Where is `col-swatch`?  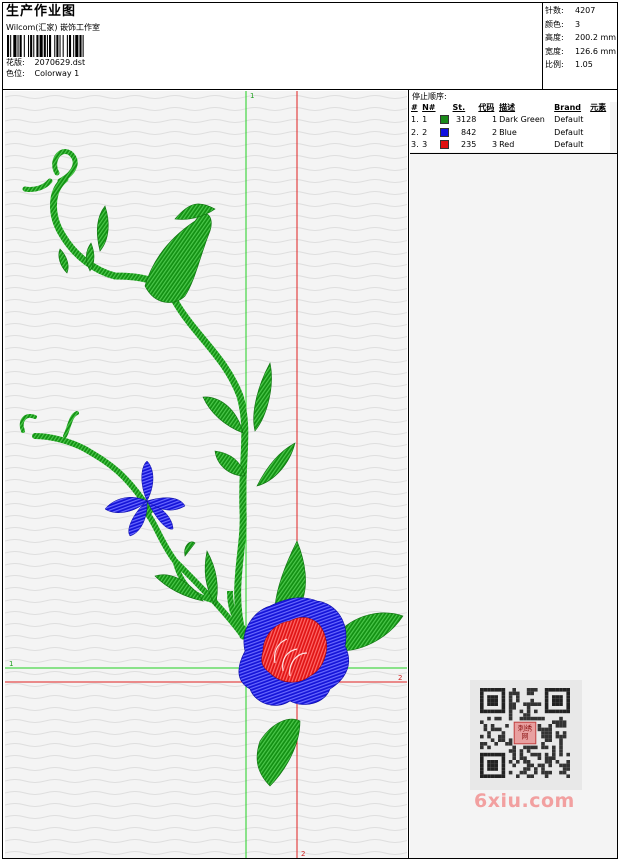
col-swatch is located at coordinates (445, 108).